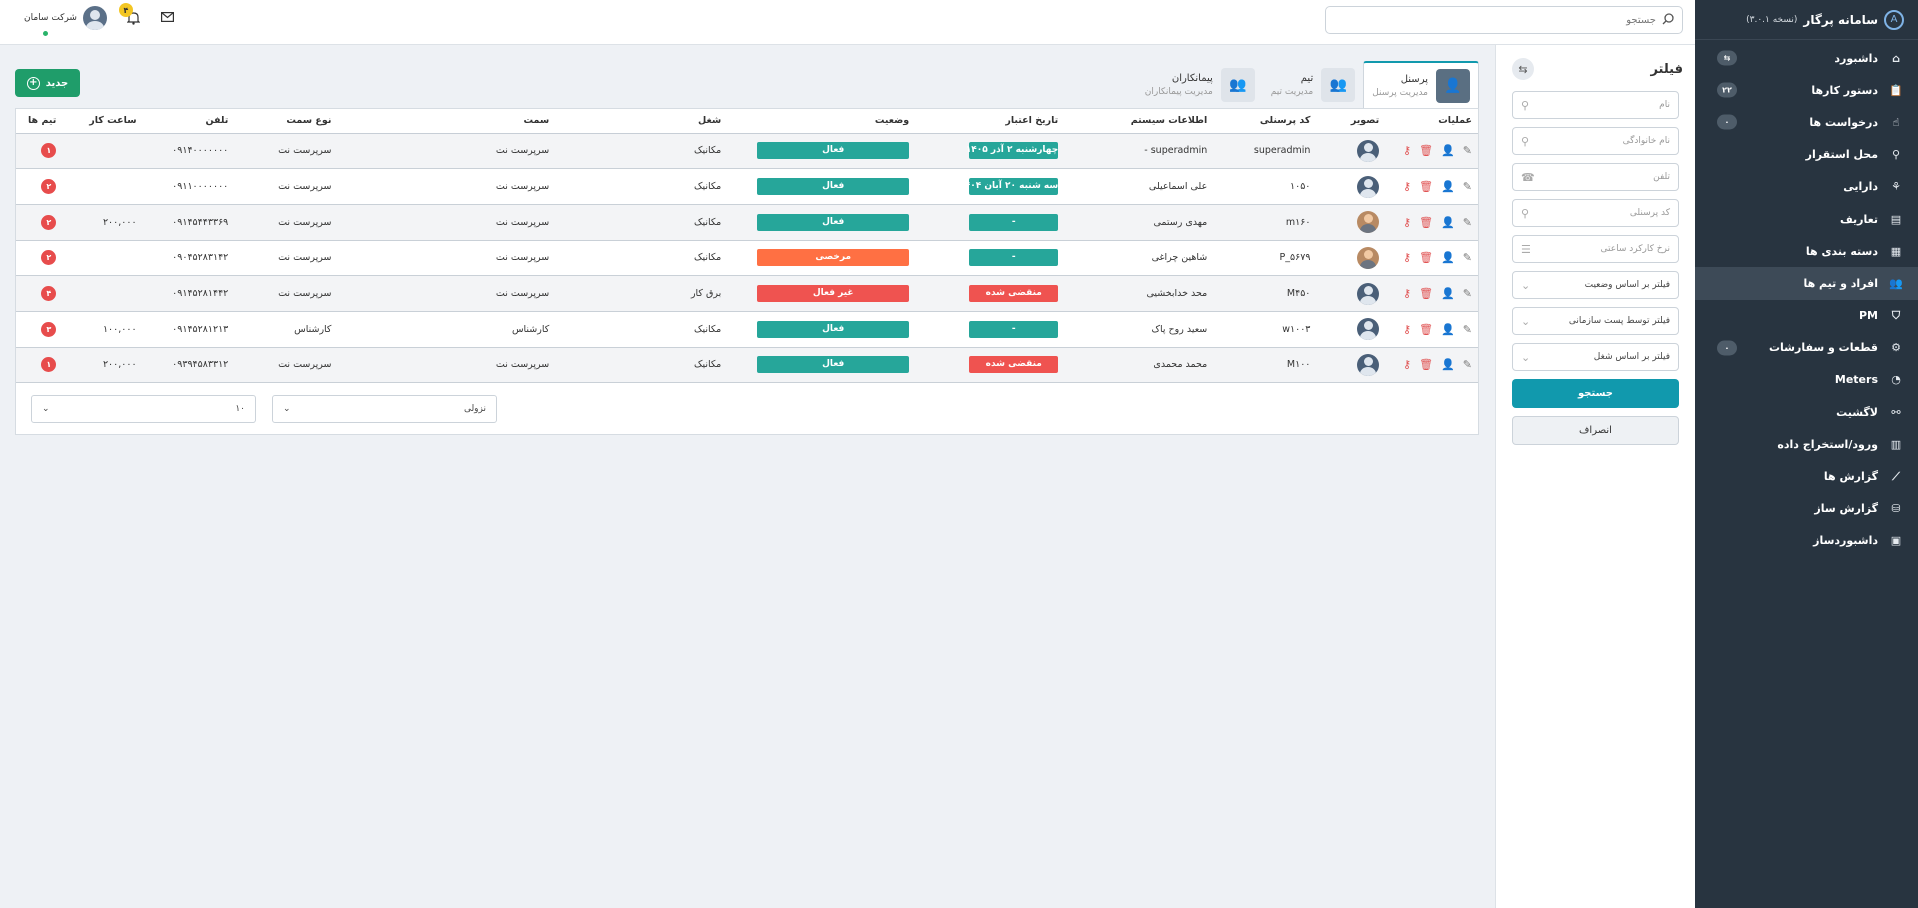 This screenshot has width=1918, height=908. I want to click on sidebar-item-9: ۰ قطعات و سفارشات ⚙, so click(1806, 348).